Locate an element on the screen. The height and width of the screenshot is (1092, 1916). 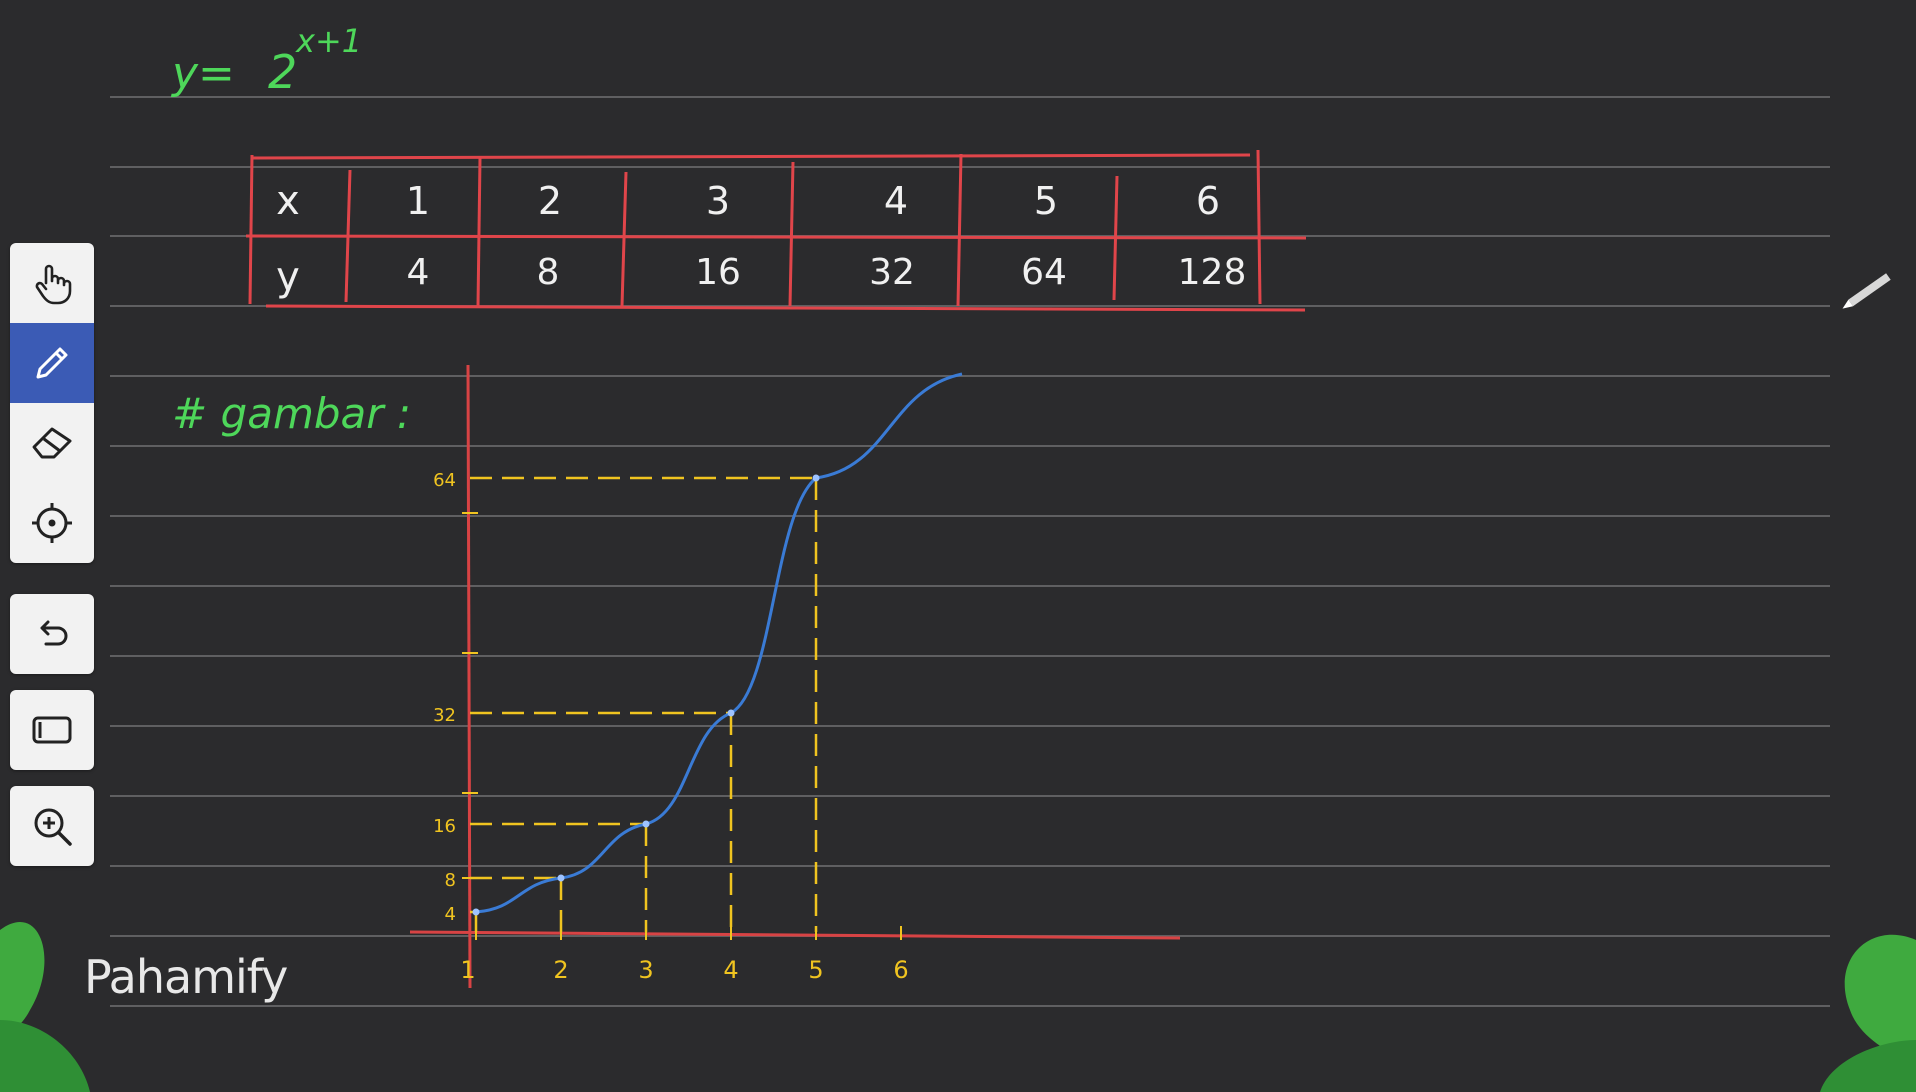
table-cell: 2 is located at coordinates (550, 201).